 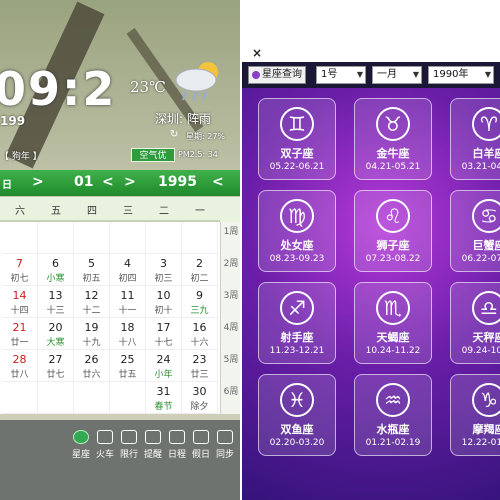 What do you see at coordinates (297, 259) in the screenshot?
I see `zodiac-dates: 08.23-09.23` at bounding box center [297, 259].